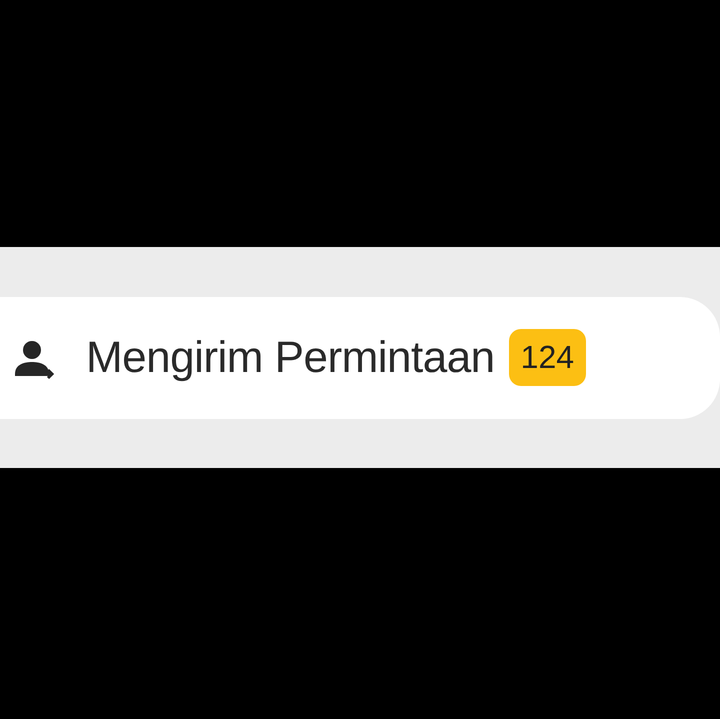  I want to click on menu-label: Mengirim Permintaan, so click(290, 357).